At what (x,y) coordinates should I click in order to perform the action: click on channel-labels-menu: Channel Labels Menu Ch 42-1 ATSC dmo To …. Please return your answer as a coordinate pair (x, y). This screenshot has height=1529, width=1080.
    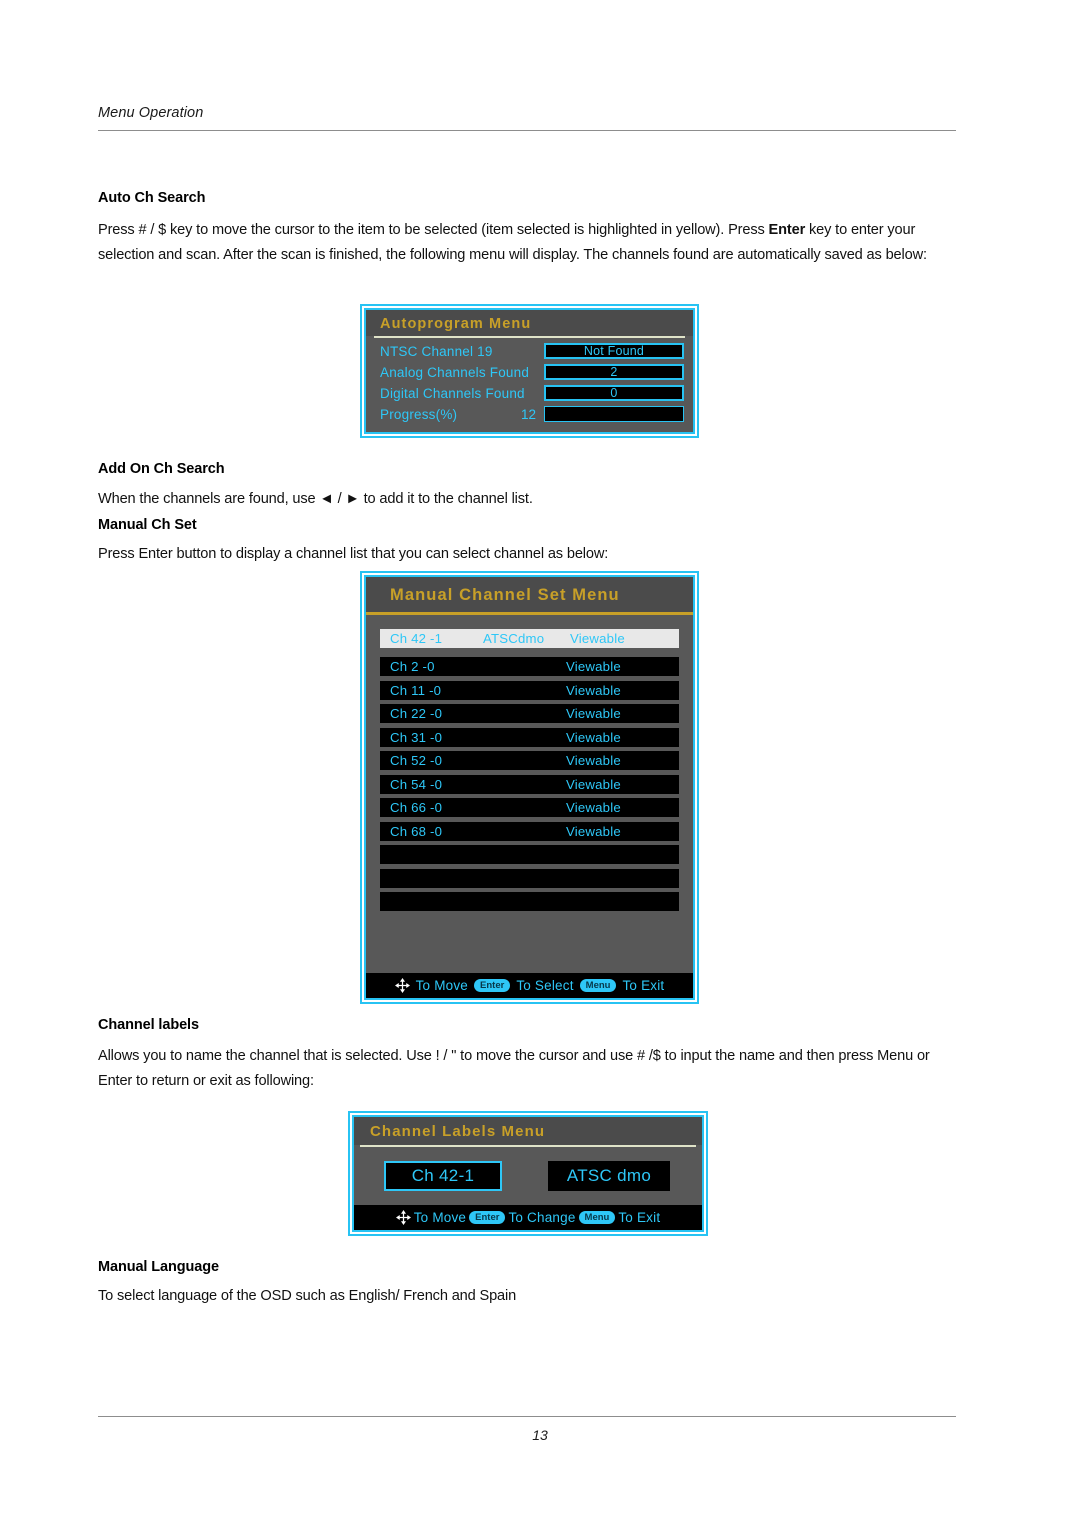
    Looking at the image, I should click on (528, 1173).